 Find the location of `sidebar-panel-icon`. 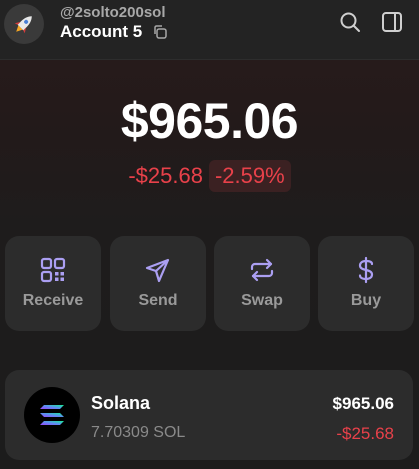

sidebar-panel-icon is located at coordinates (392, 22).